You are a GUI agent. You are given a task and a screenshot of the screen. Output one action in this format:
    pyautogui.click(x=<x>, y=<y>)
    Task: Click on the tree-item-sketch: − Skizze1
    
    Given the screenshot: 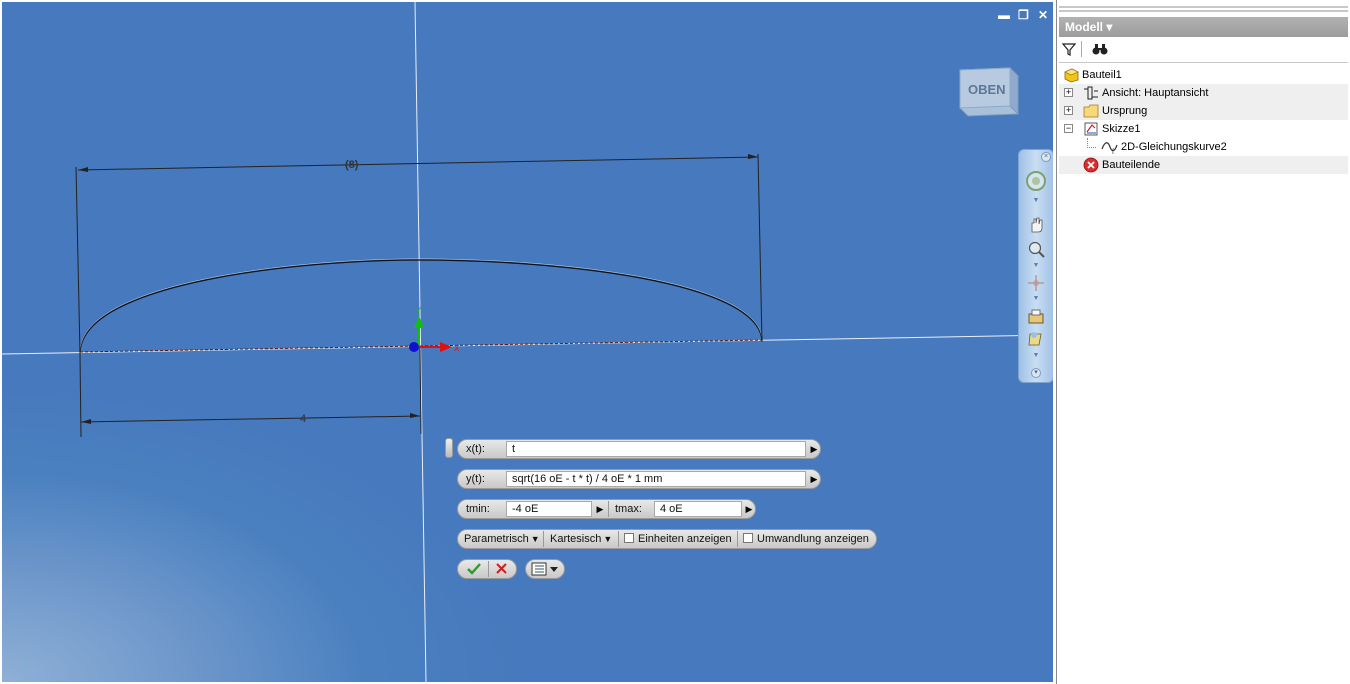 What is the action you would take?
    pyautogui.click(x=1203, y=129)
    